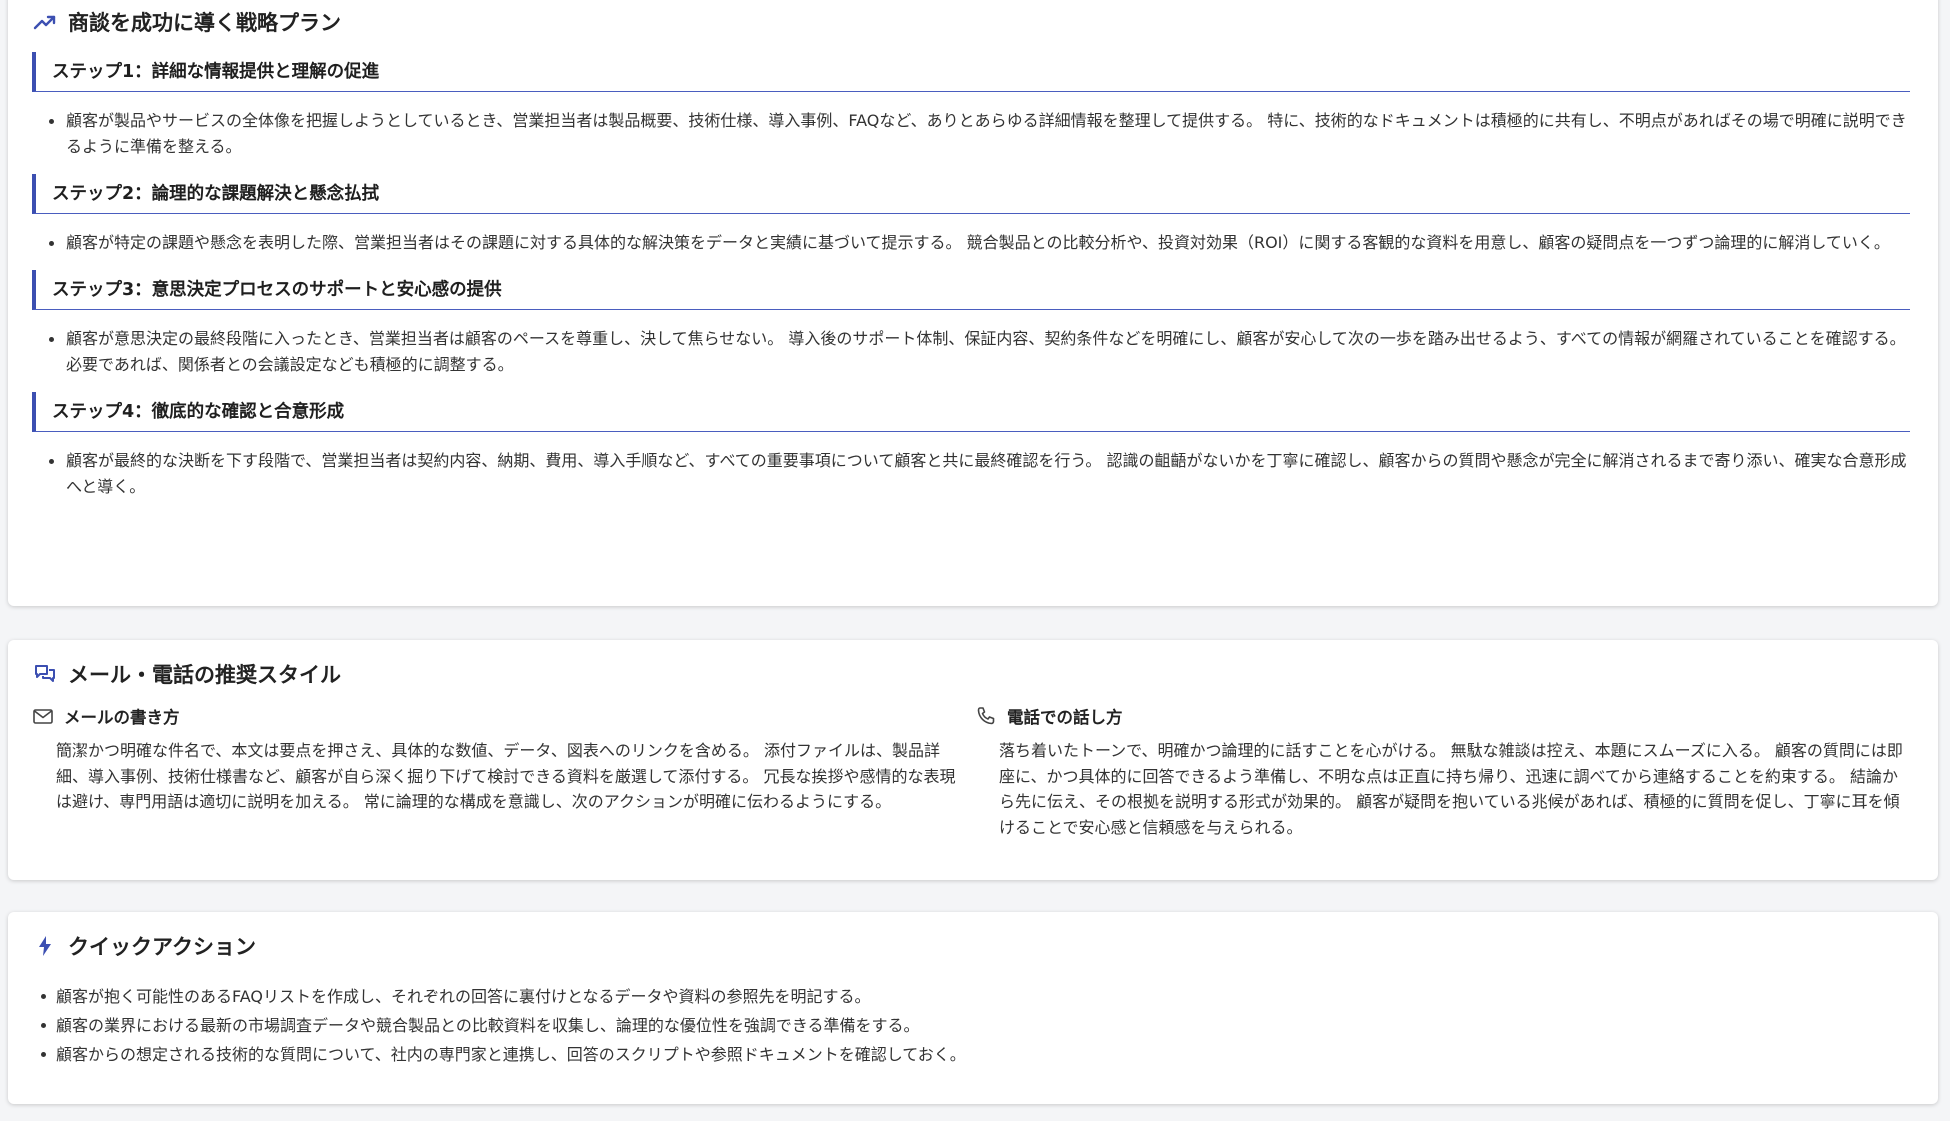 The image size is (1950, 1121). What do you see at coordinates (122, 717) in the screenshot?
I see `email-style-title: メールの書き方` at bounding box center [122, 717].